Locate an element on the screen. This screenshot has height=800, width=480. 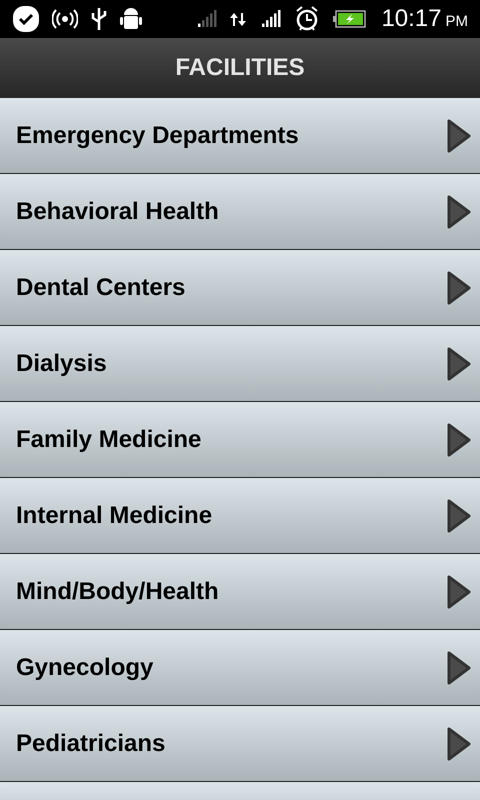
list-item: Mind/Body/Health is located at coordinates (240, 592).